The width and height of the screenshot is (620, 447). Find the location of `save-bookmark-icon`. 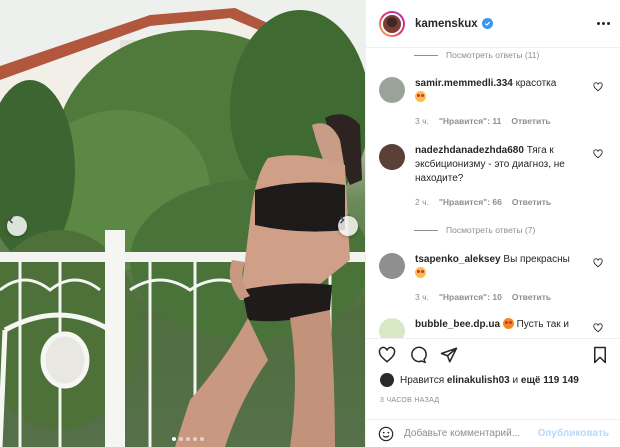

save-bookmark-icon is located at coordinates (600, 355).